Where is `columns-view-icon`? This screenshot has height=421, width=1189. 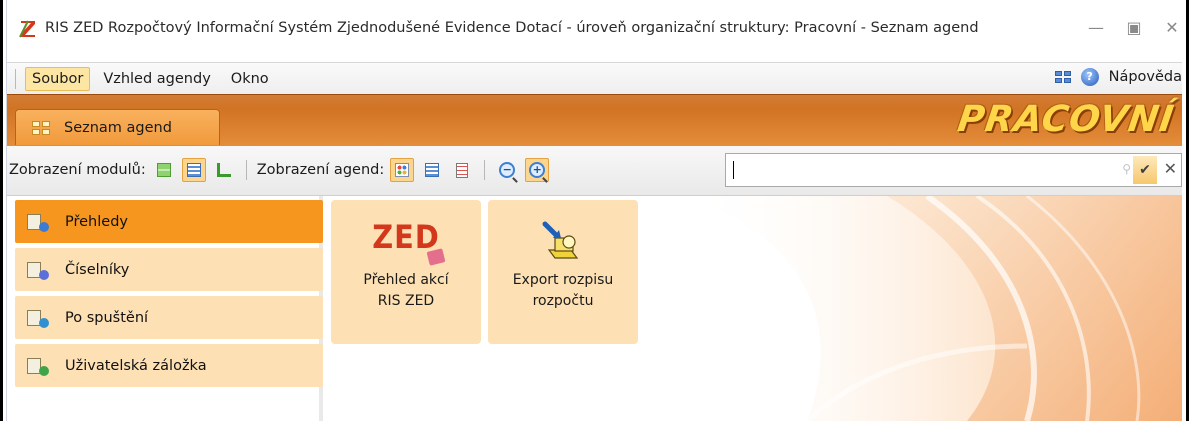 columns-view-icon is located at coordinates (223, 170).